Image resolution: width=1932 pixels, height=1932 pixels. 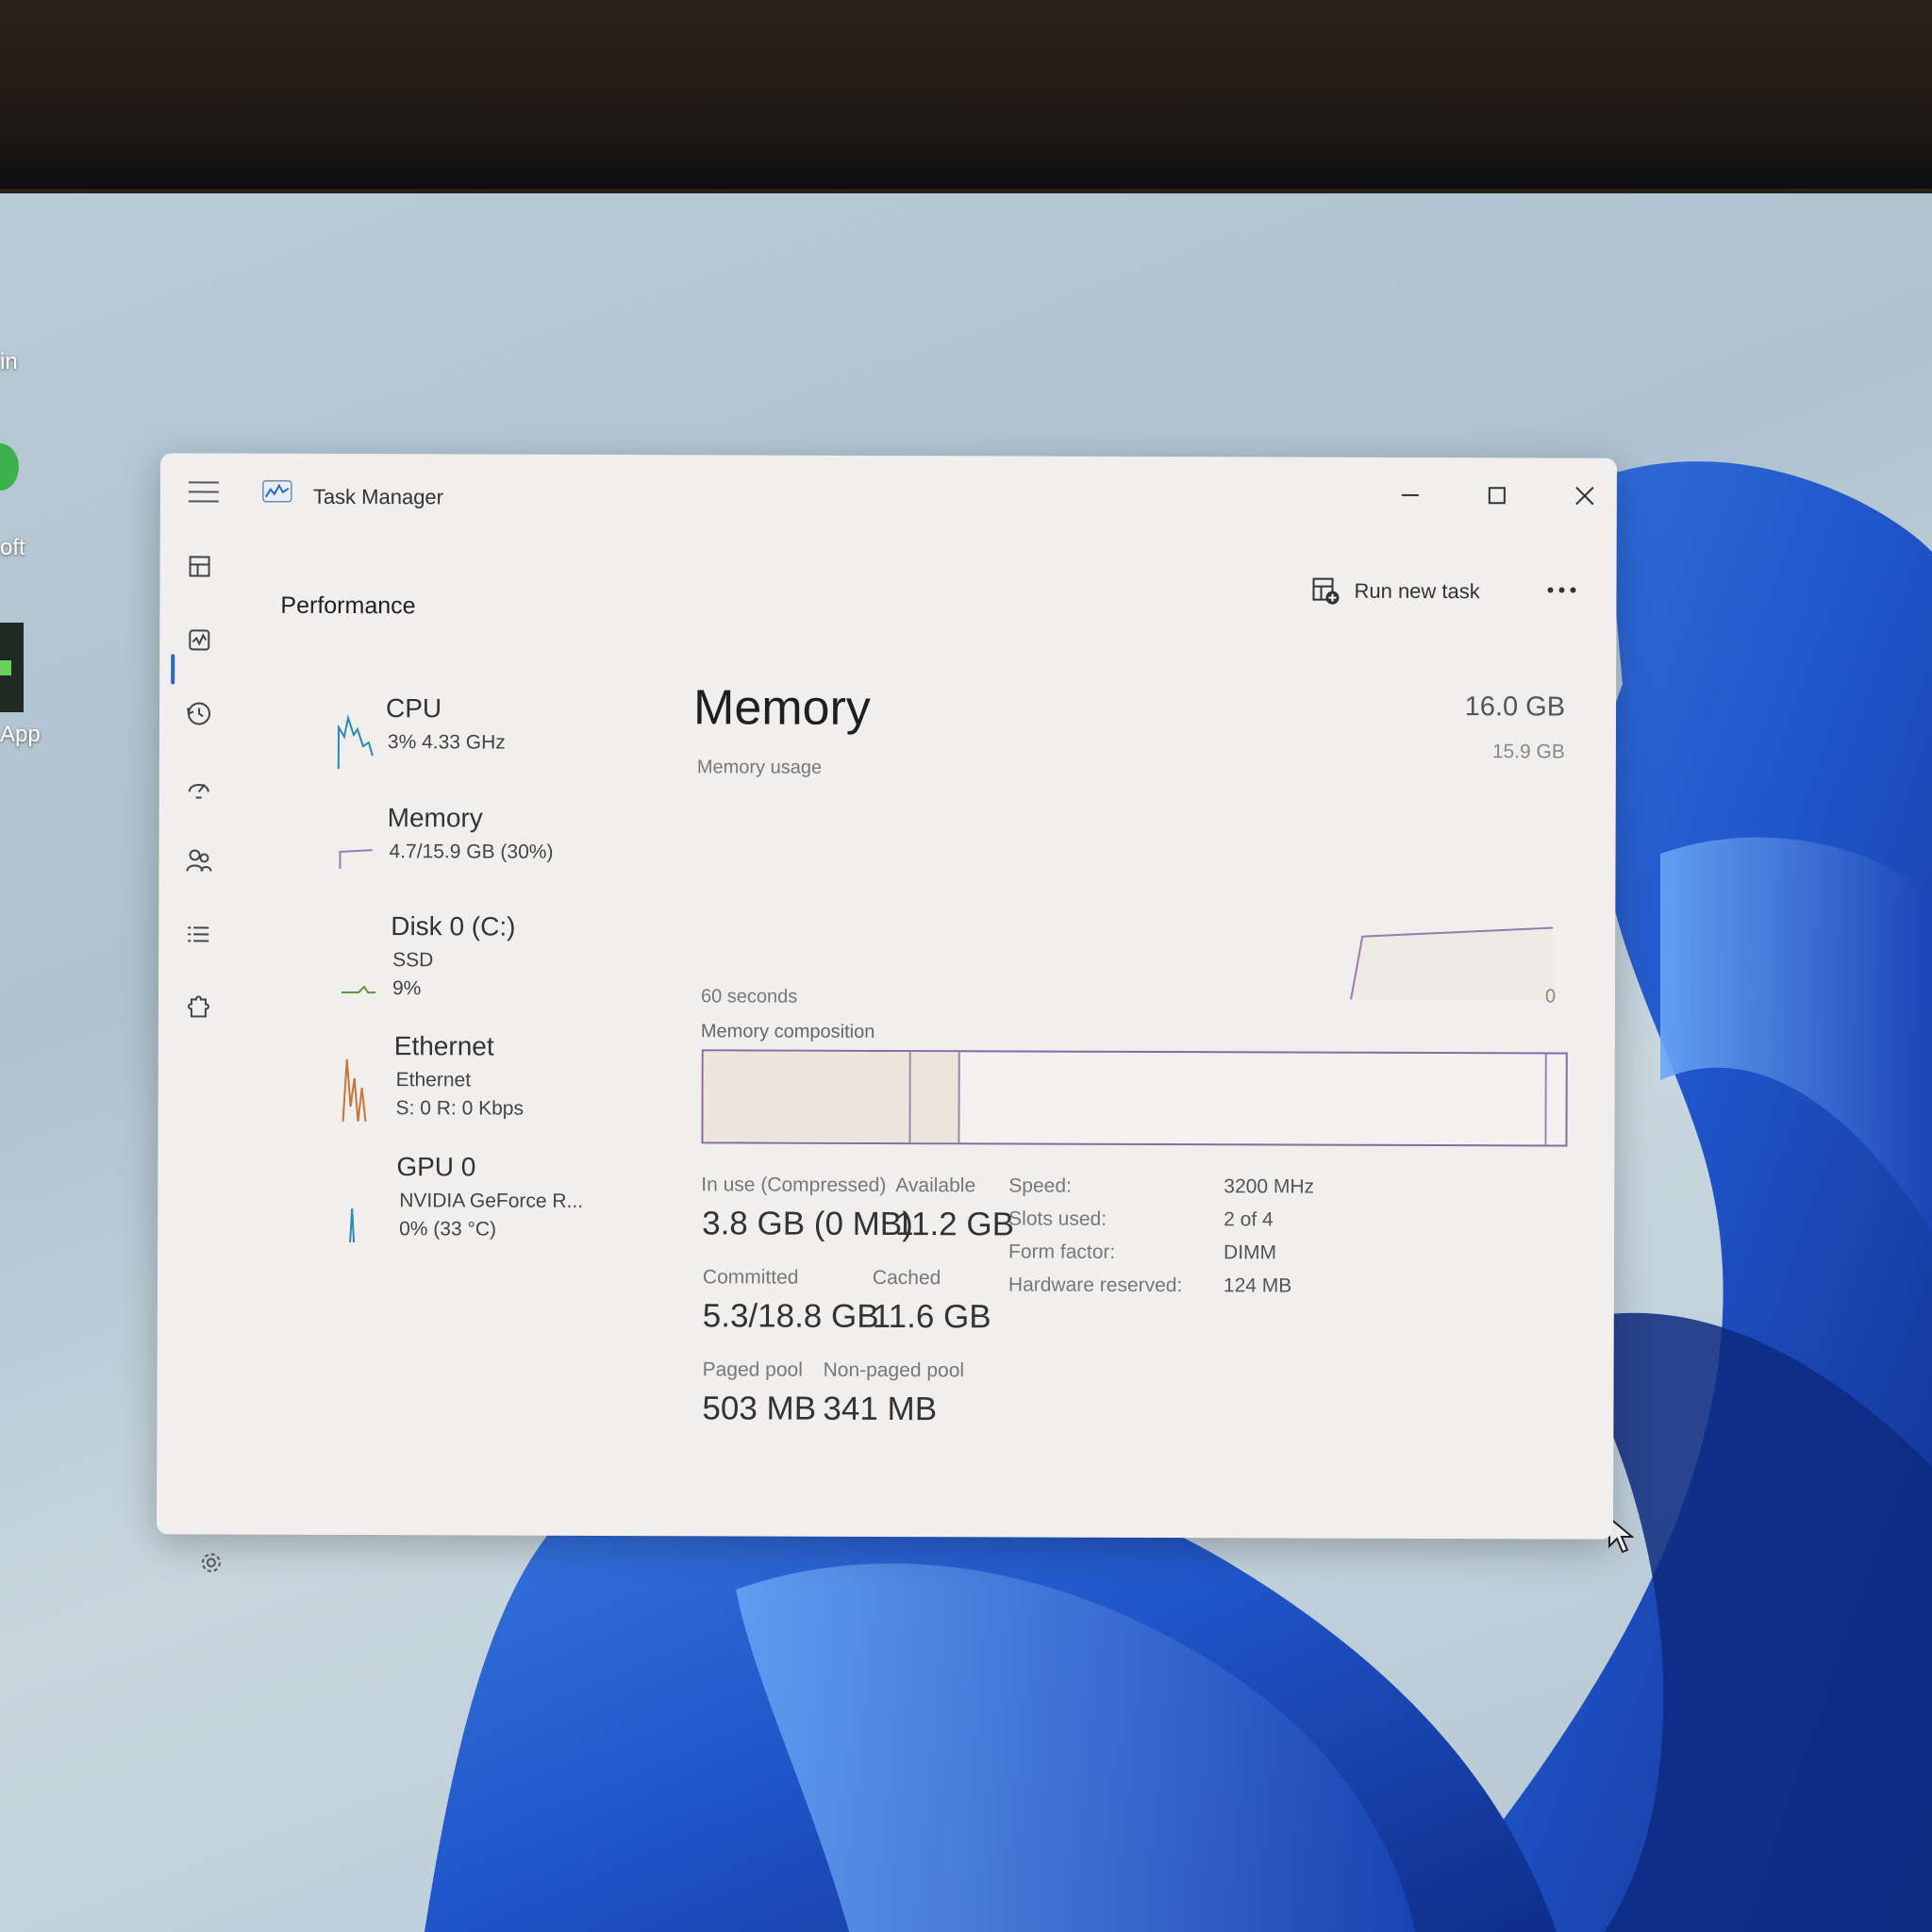 What do you see at coordinates (378, 496) in the screenshot?
I see `window-title: Task Manager` at bounding box center [378, 496].